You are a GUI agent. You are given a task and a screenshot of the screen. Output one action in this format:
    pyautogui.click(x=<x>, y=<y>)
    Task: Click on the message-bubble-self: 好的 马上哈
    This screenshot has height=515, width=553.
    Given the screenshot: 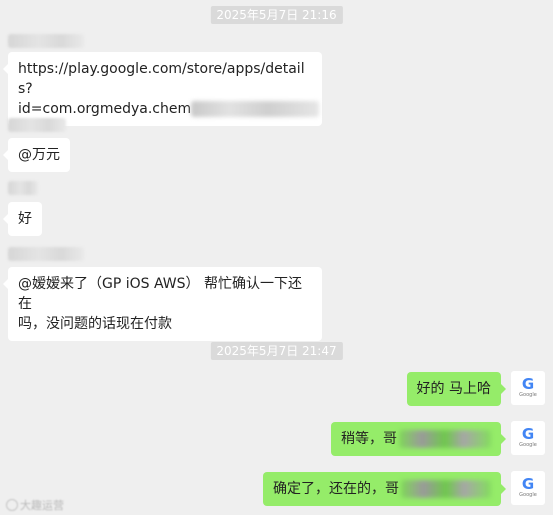 What is the action you would take?
    pyautogui.click(x=456, y=389)
    